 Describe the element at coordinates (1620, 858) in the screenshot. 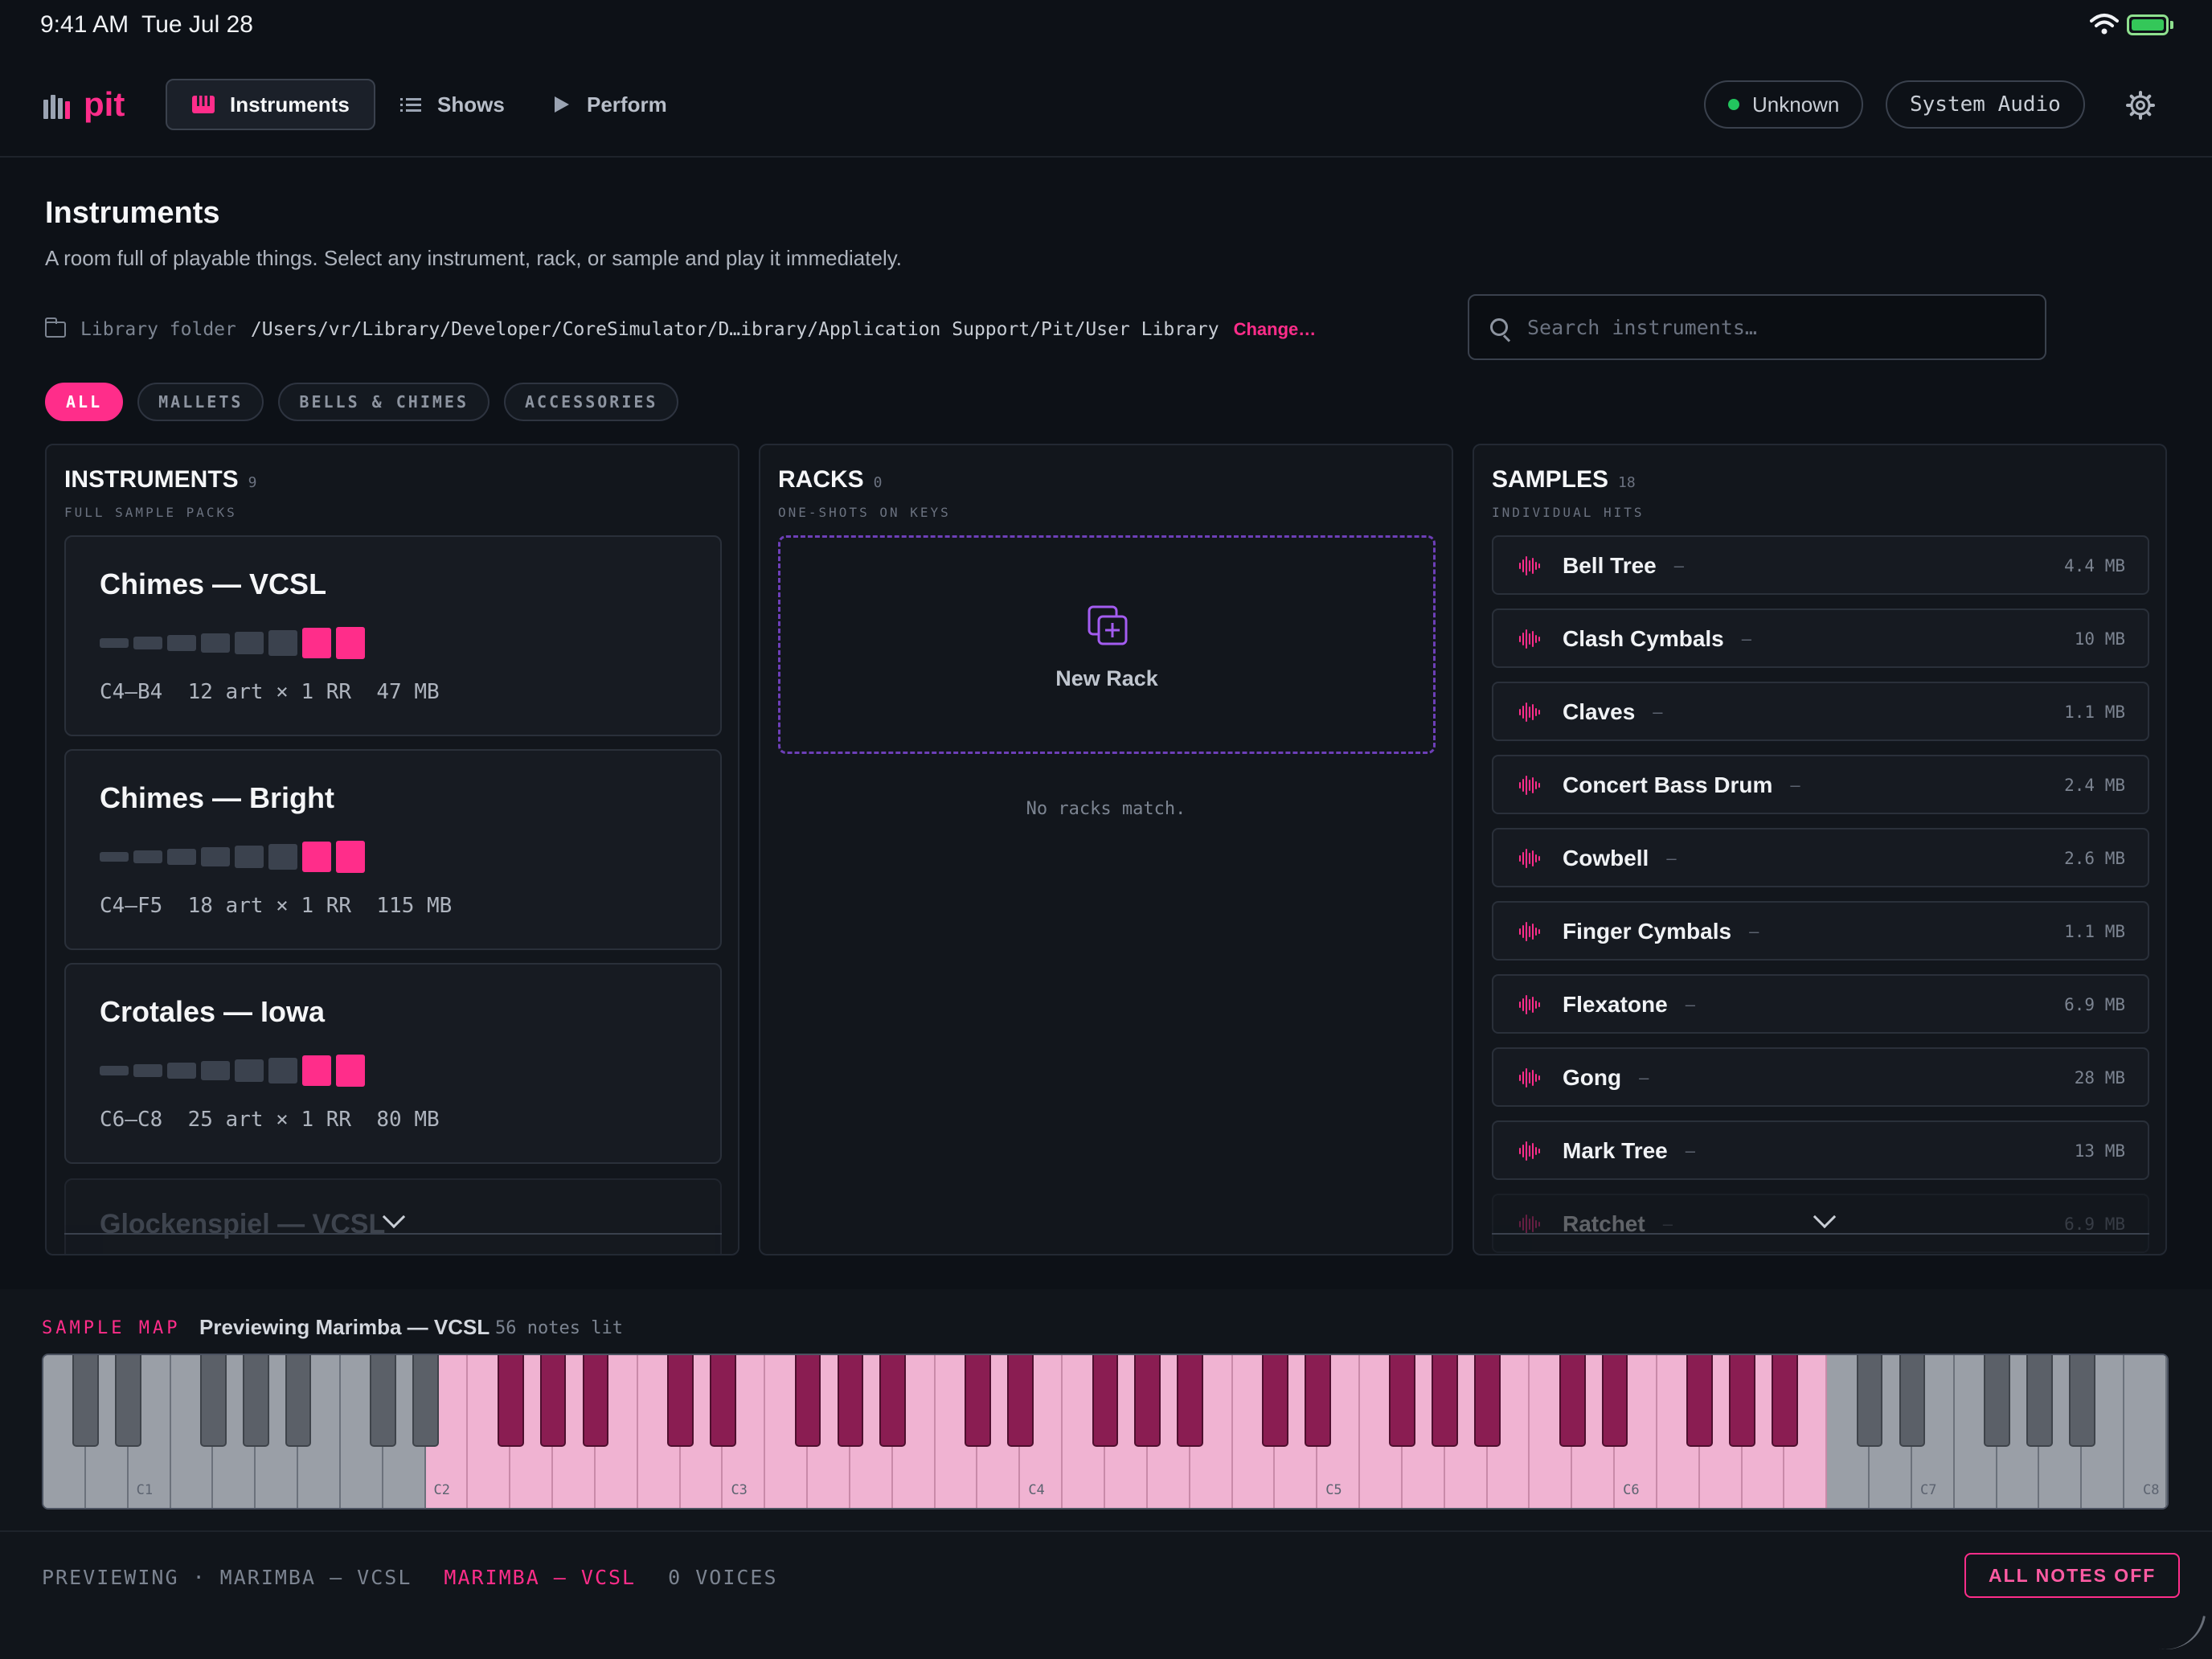

I see `sample-name: Cowbell –` at that location.